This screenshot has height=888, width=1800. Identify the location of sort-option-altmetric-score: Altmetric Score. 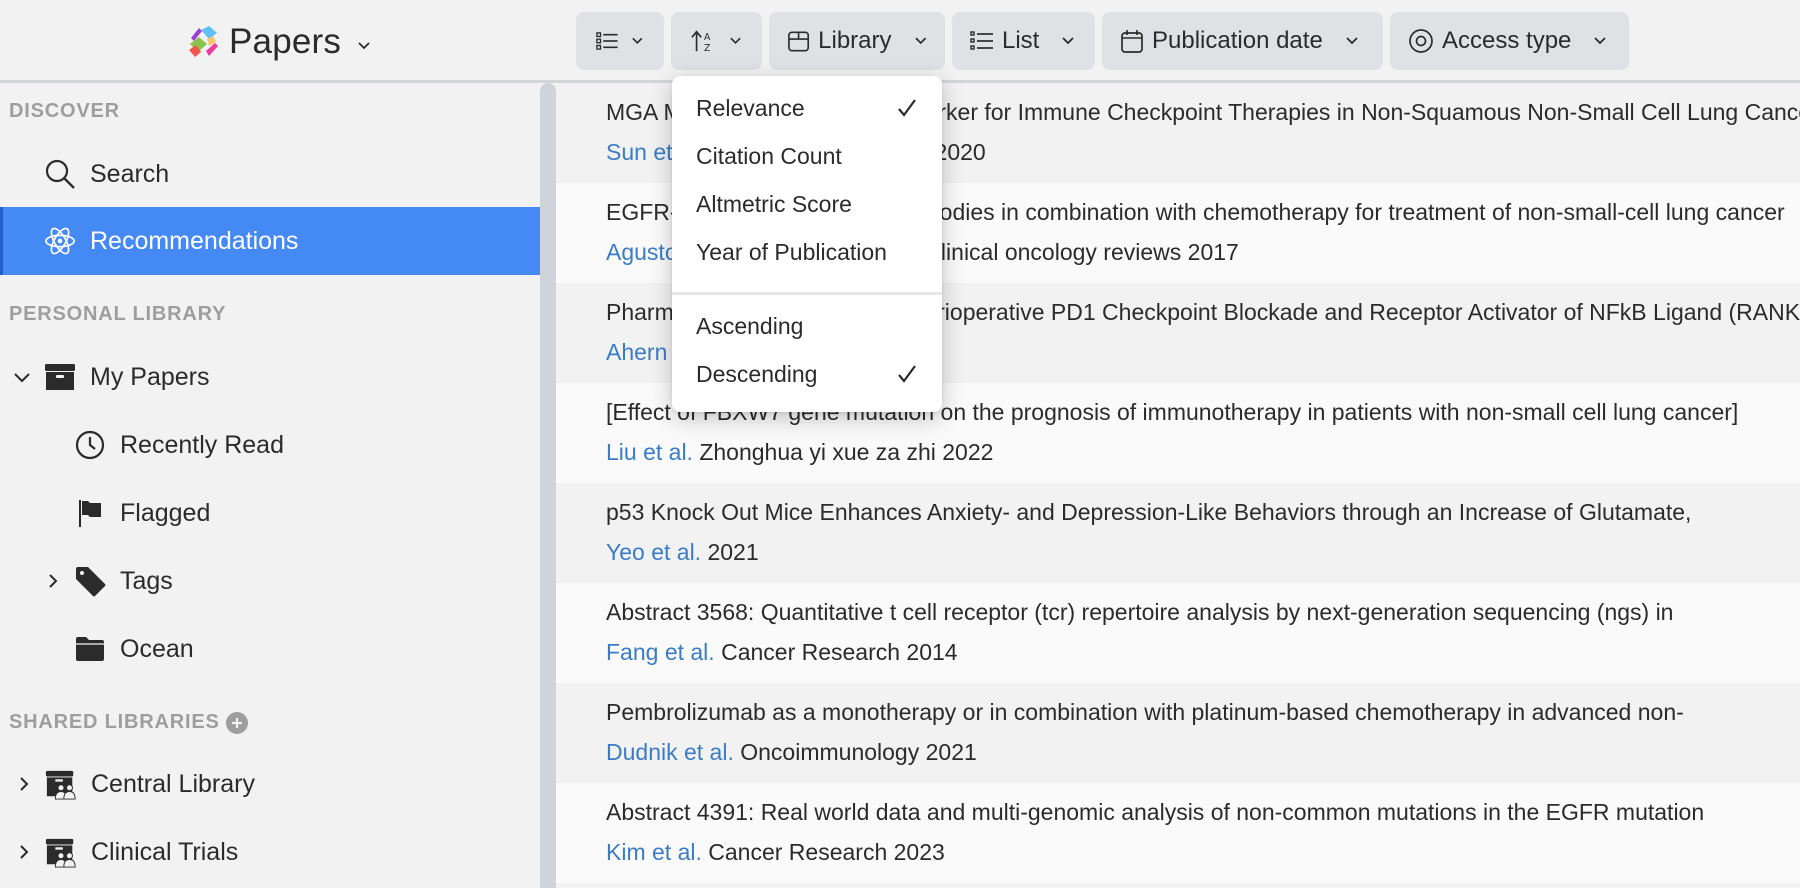
(807, 204).